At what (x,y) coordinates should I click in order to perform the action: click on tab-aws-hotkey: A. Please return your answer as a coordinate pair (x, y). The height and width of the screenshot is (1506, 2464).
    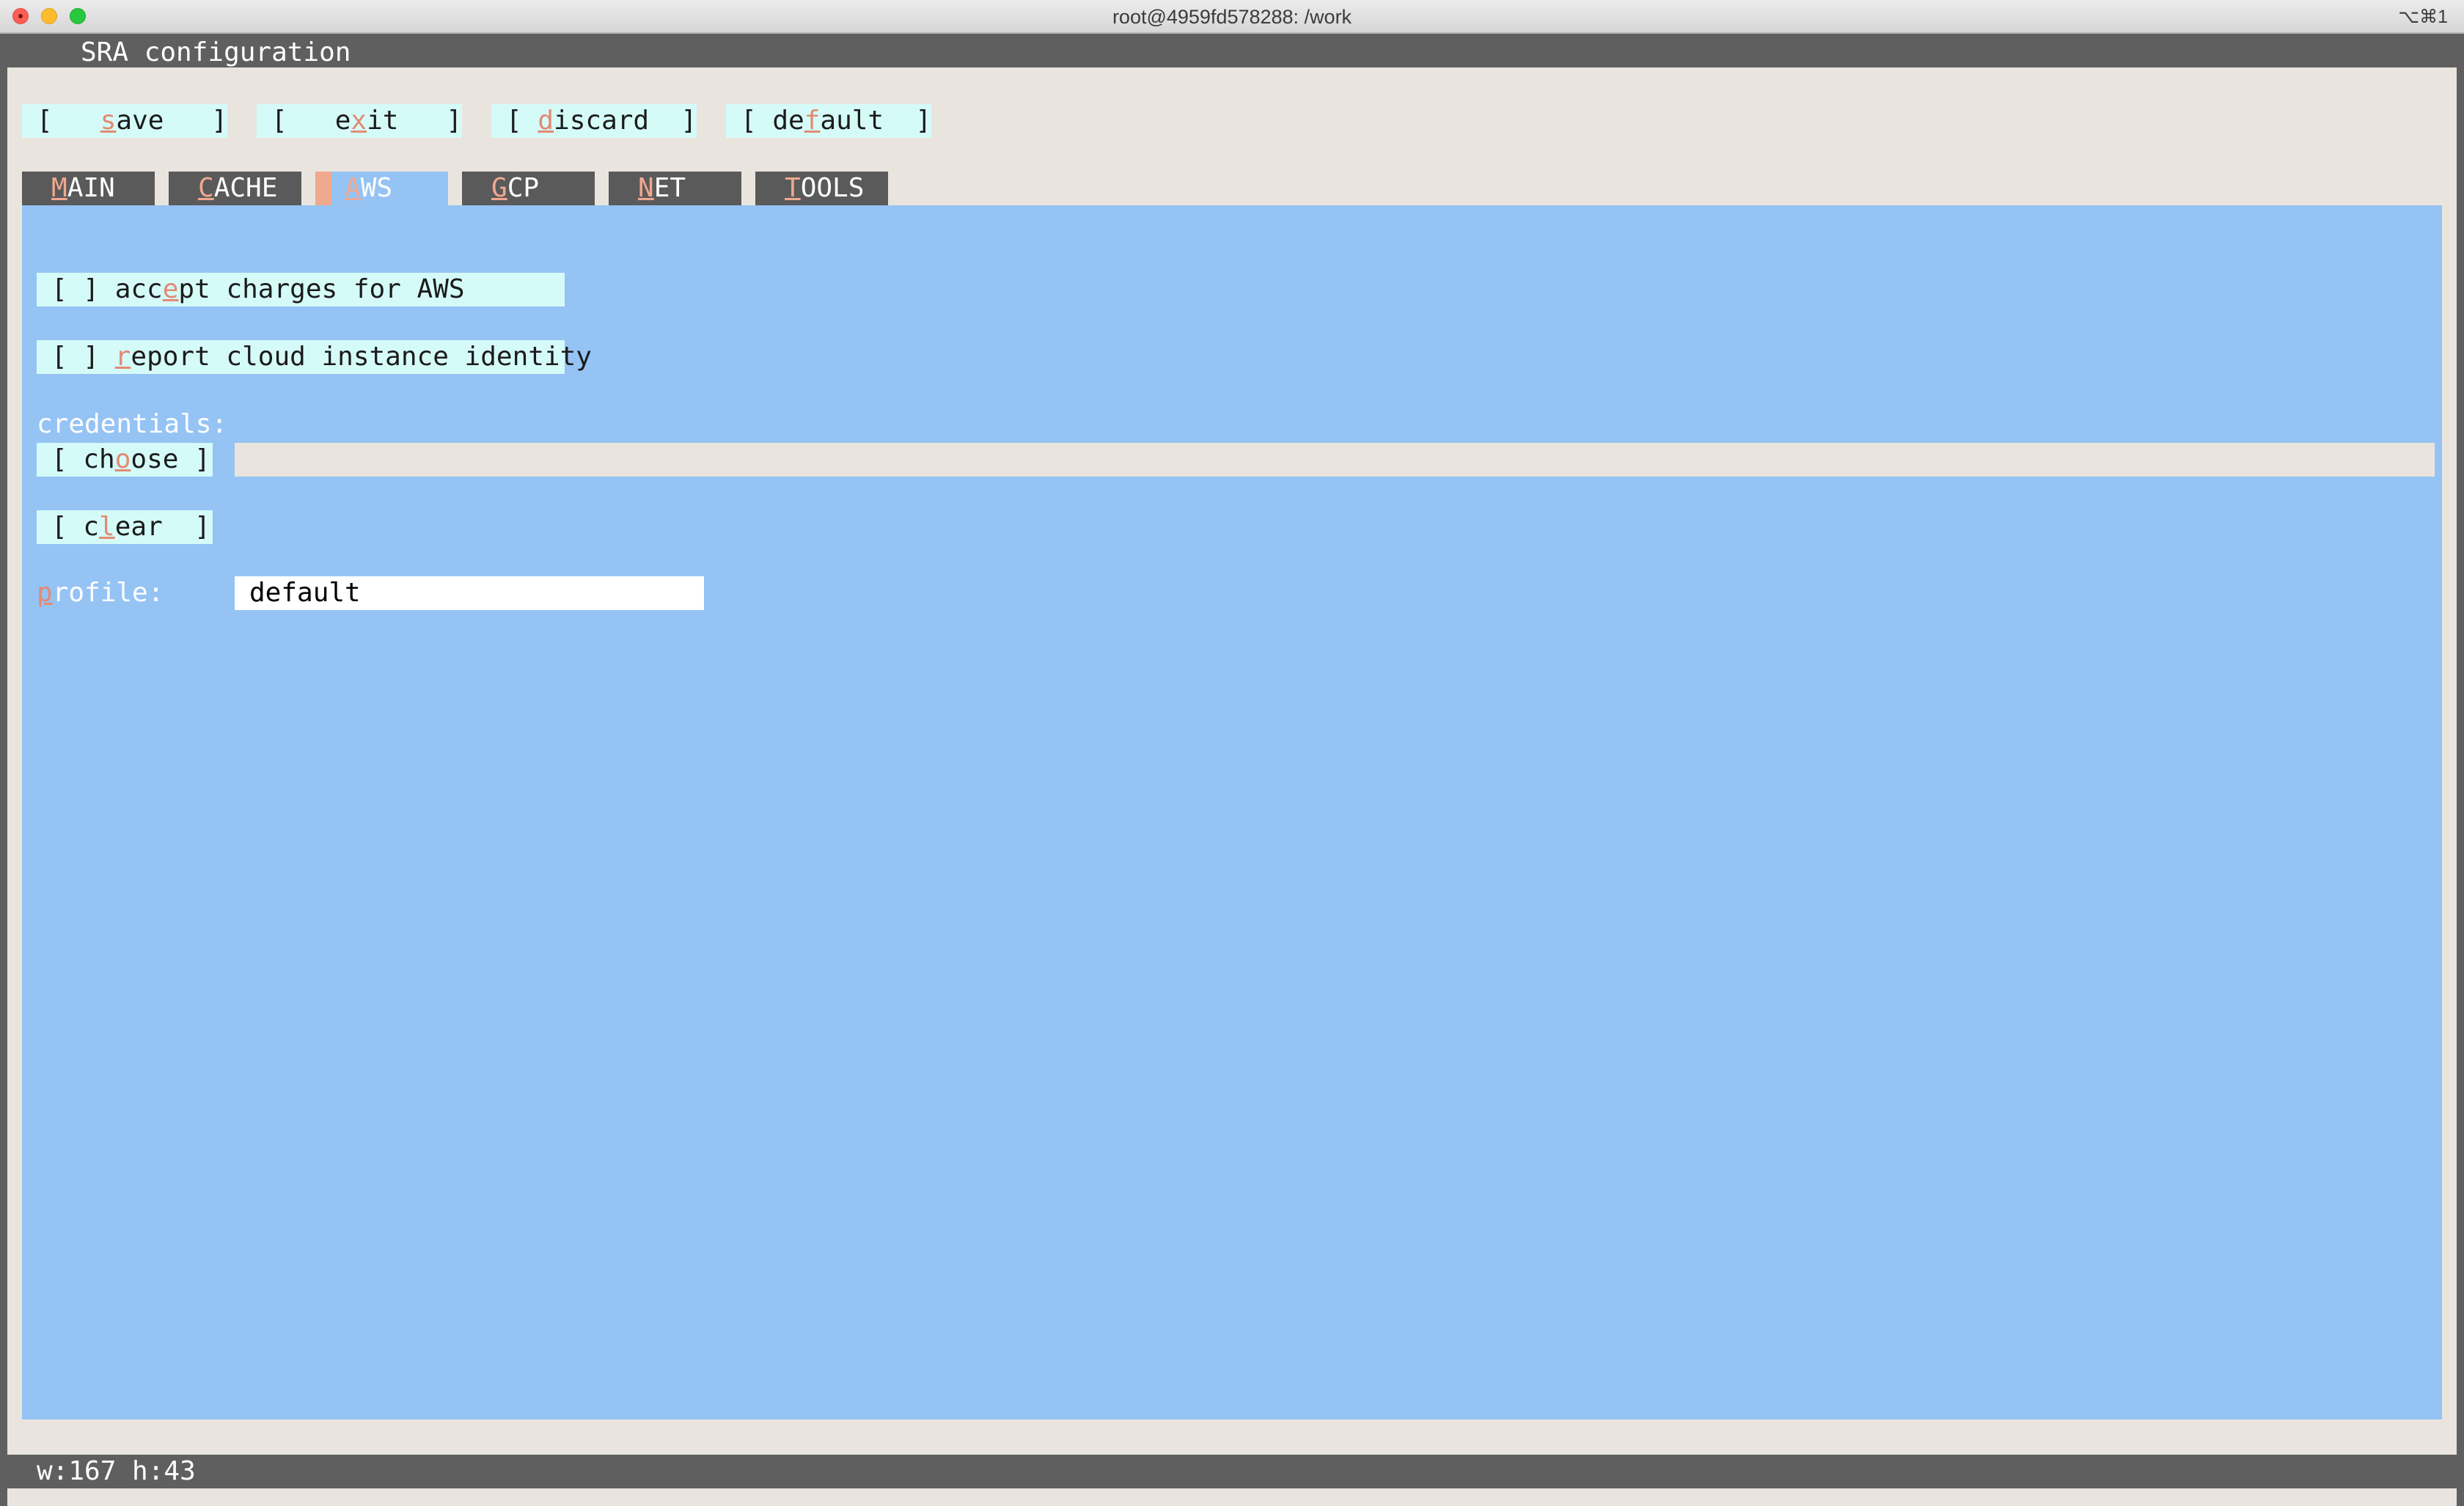
    Looking at the image, I should click on (353, 188).